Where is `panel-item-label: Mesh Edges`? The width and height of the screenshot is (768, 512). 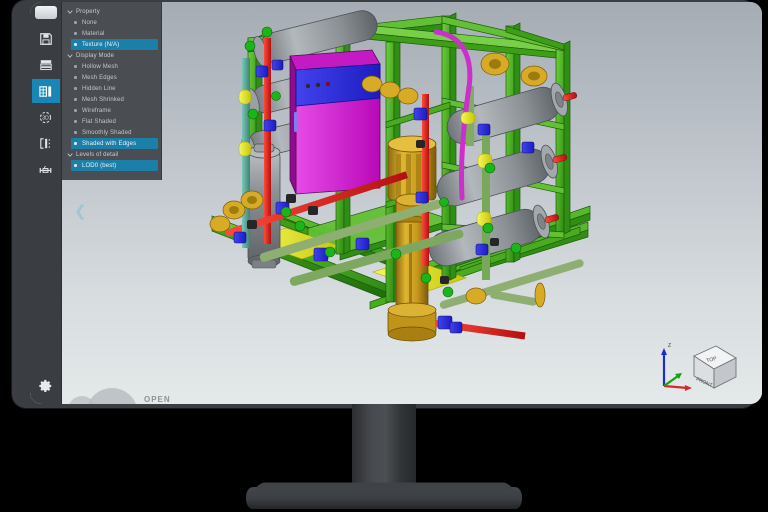 panel-item-label: Mesh Edges is located at coordinates (99, 77).